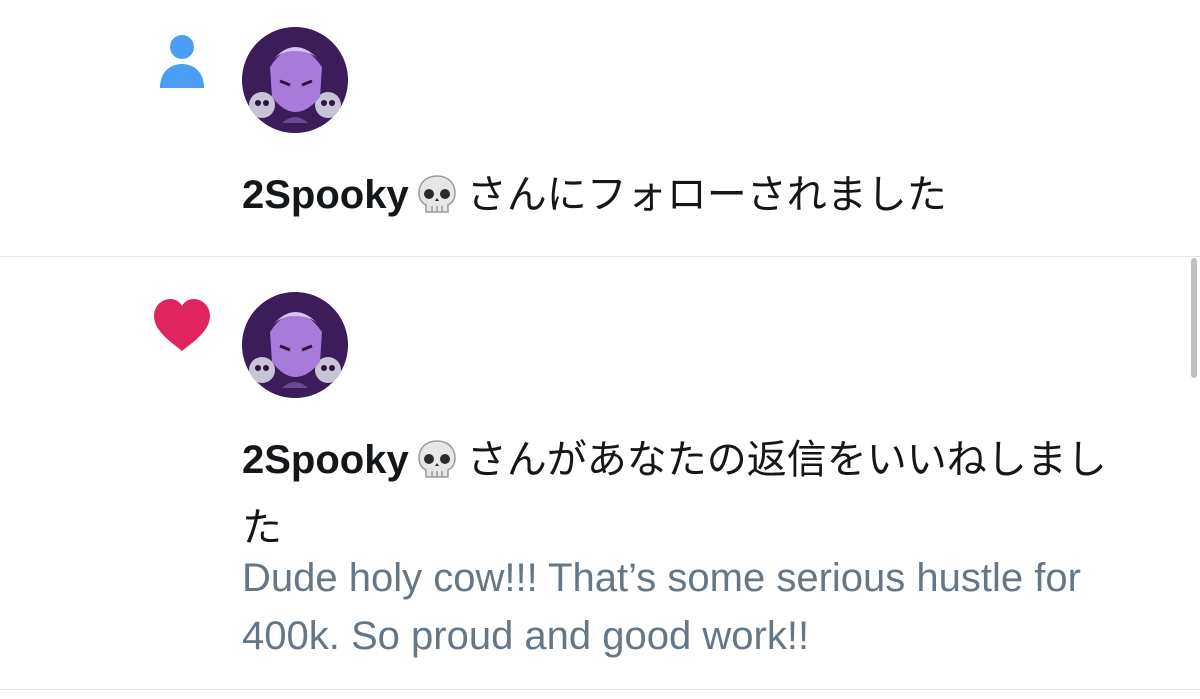 The image size is (1200, 699). What do you see at coordinates (182, 326) in the screenshot?
I see `heart-icon` at bounding box center [182, 326].